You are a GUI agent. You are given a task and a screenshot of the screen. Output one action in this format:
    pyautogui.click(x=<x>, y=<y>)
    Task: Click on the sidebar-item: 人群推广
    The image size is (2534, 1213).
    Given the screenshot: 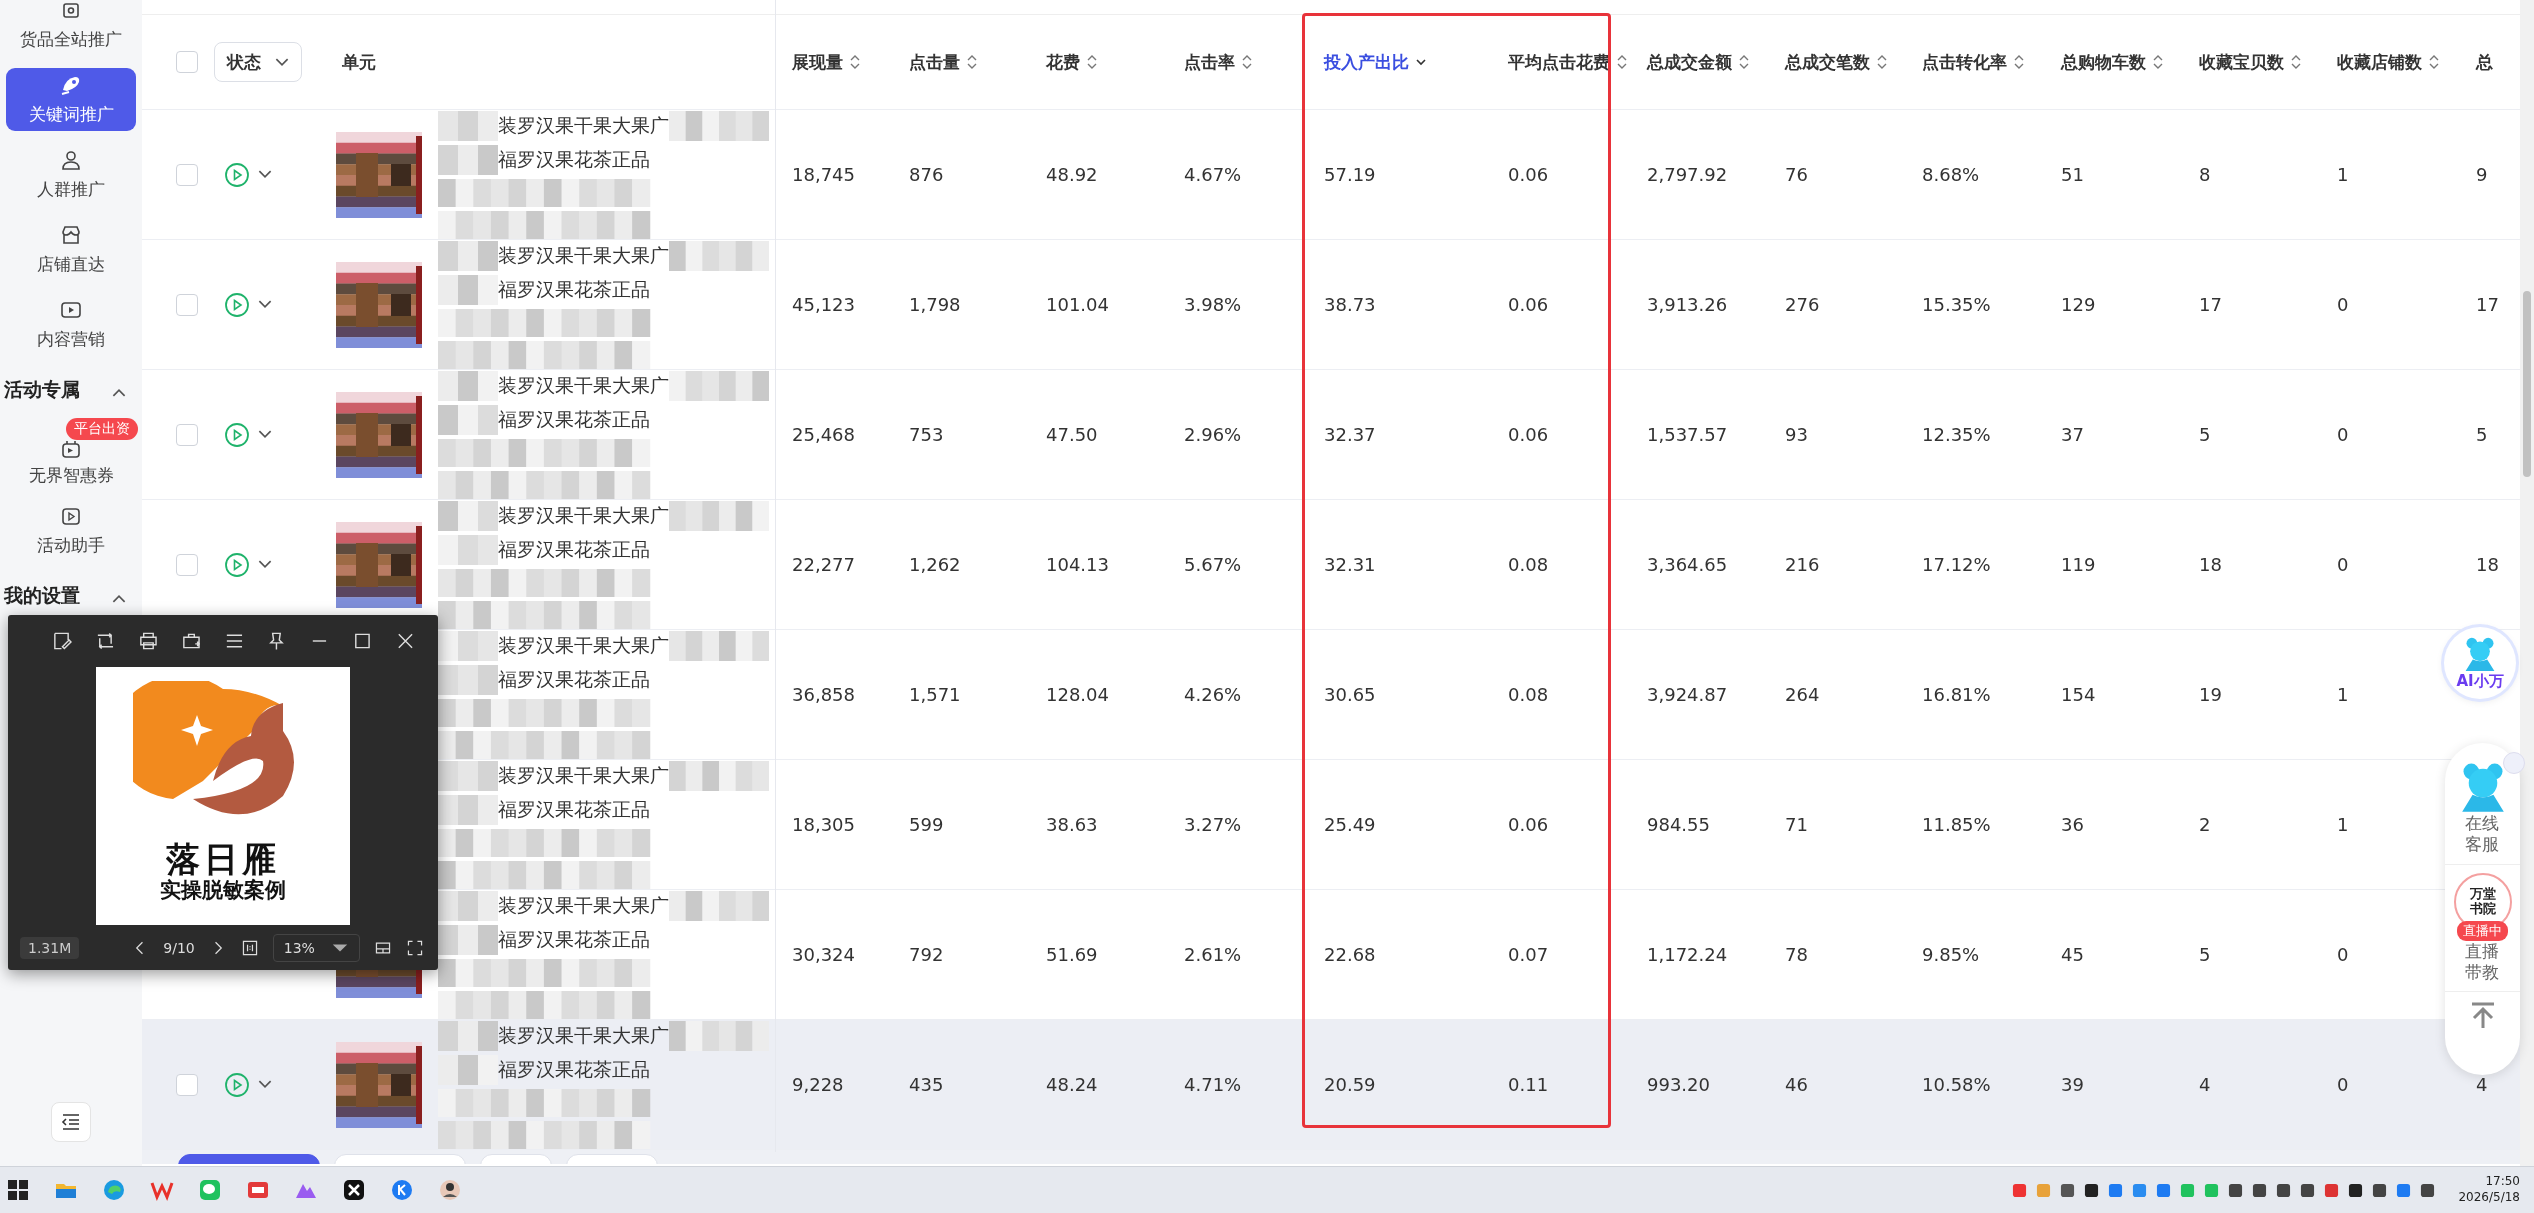 What is the action you would take?
    pyautogui.click(x=71, y=174)
    